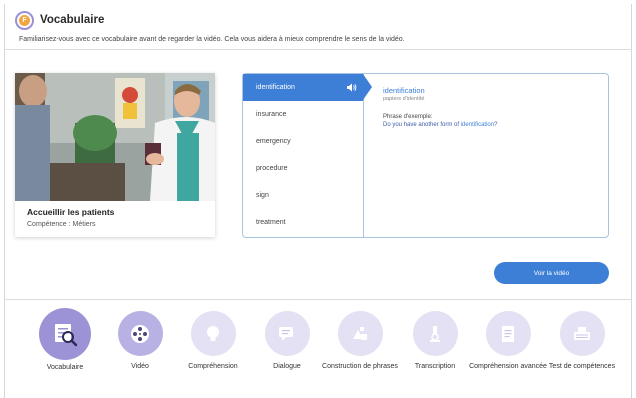  Describe the element at coordinates (360, 366) in the screenshot. I see `nav-label: Construction de phrases` at that location.